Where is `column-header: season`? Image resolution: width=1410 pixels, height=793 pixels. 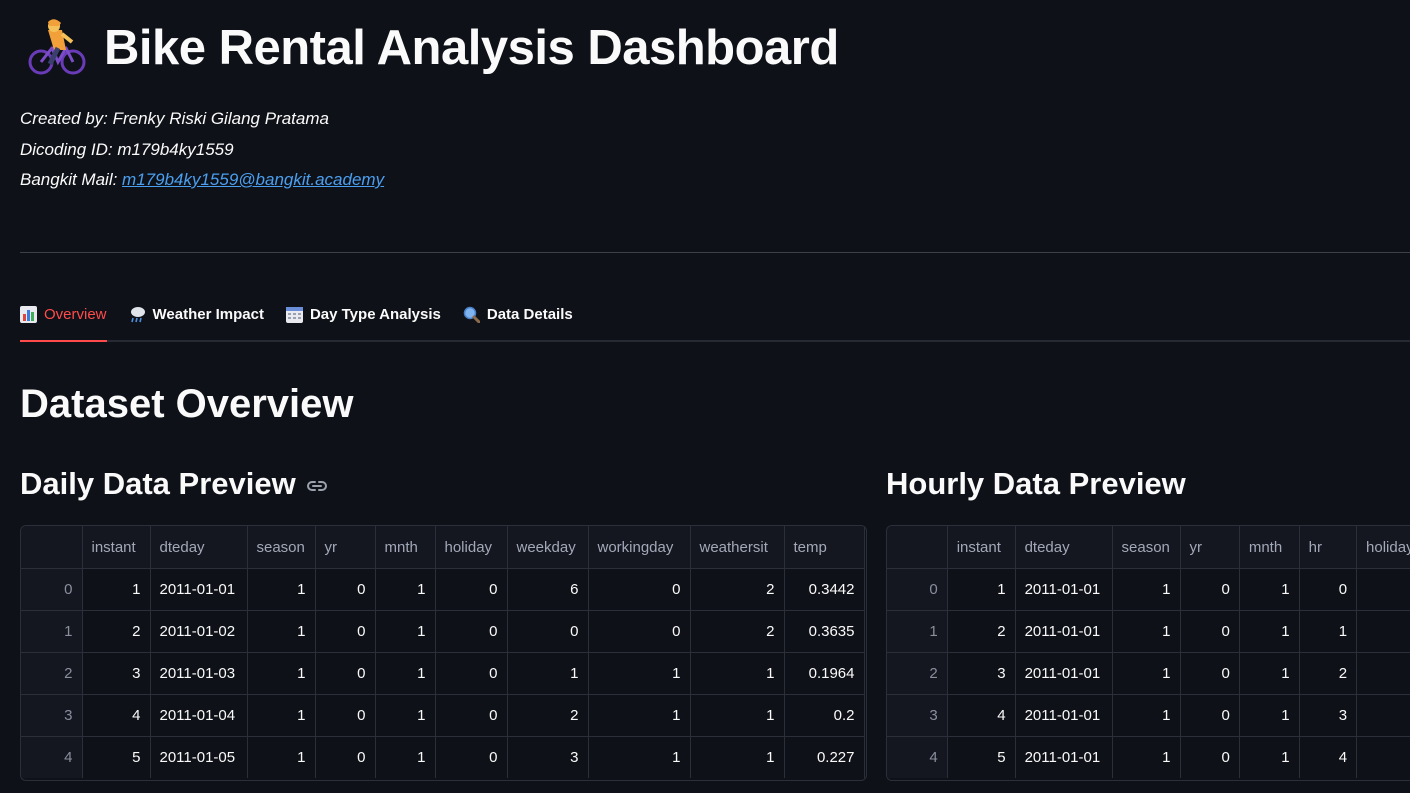
column-header: season is located at coordinates (281, 547).